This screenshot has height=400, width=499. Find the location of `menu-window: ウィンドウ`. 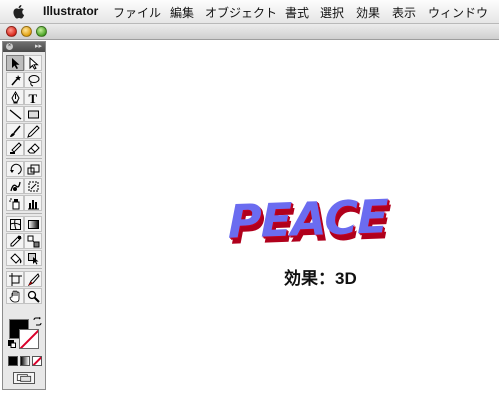

menu-window: ウィンドウ is located at coordinates (458, 12).